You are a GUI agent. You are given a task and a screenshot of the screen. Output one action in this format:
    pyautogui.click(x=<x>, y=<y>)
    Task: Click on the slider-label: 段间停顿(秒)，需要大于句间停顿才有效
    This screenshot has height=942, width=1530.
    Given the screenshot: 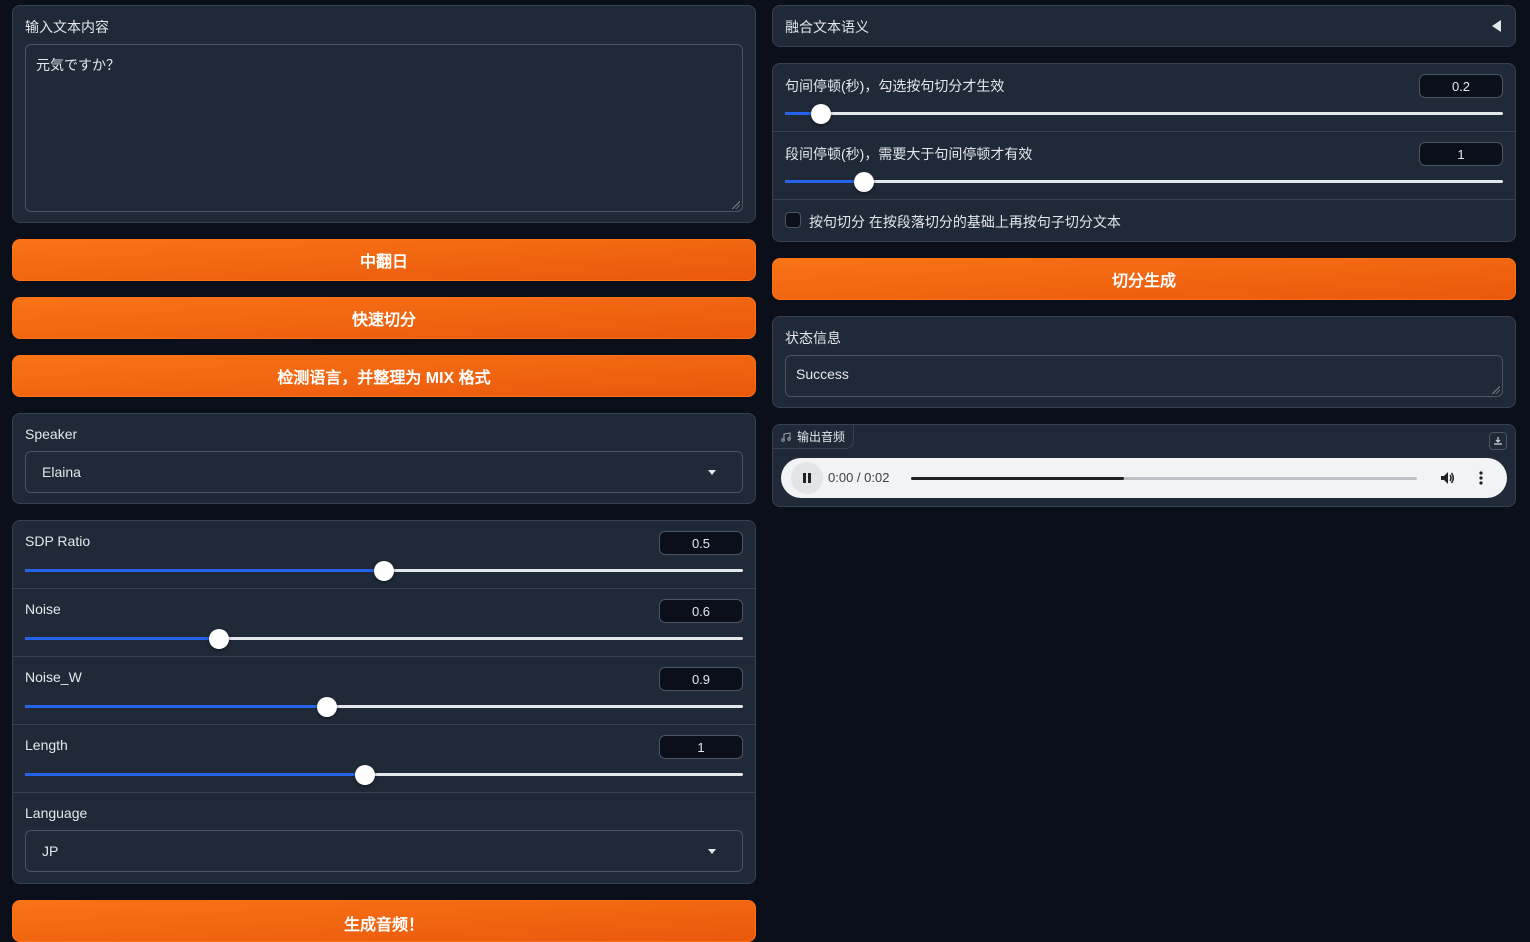 What is the action you would take?
    pyautogui.click(x=909, y=154)
    